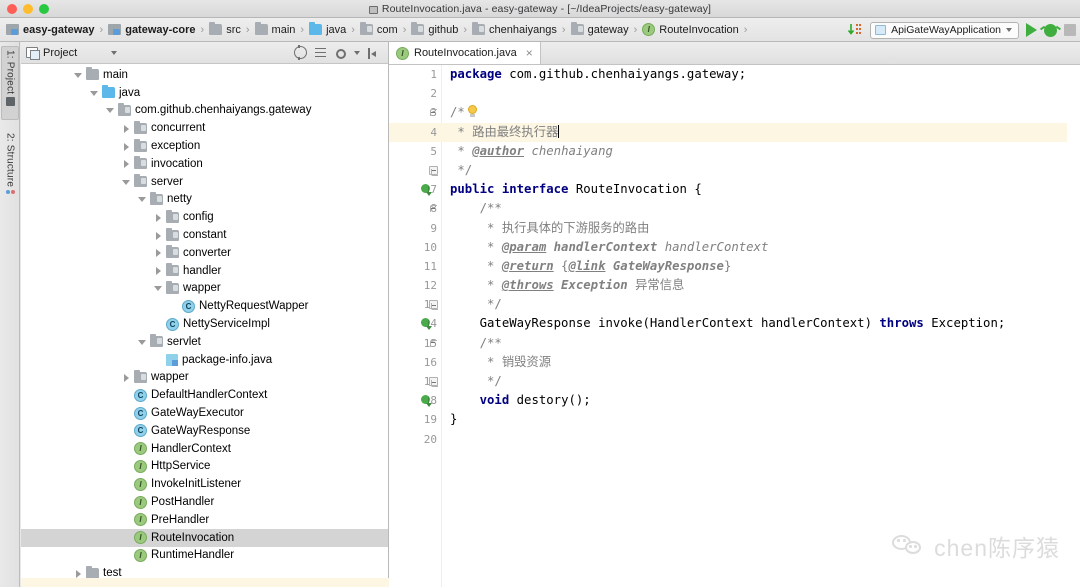 This screenshot has width=1080, height=587. I want to click on tree-item-exception: exception, so click(204, 146).